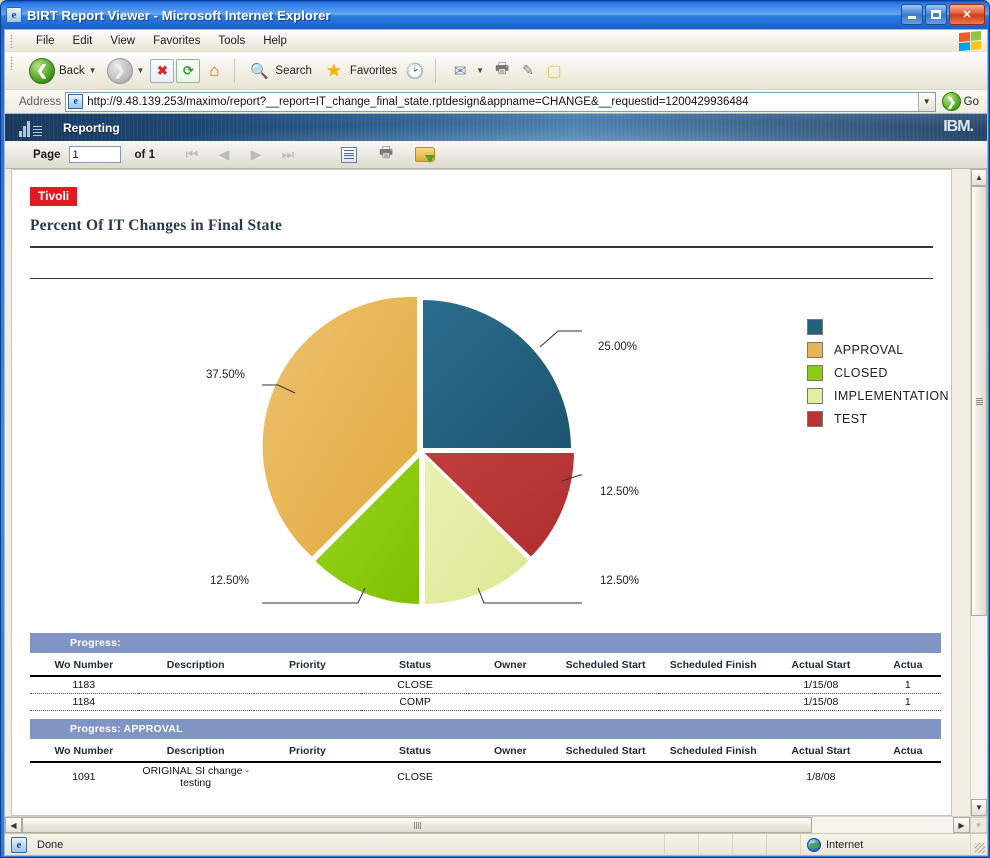  Describe the element at coordinates (967, 14) in the screenshot. I see `close-button: ✕` at that location.